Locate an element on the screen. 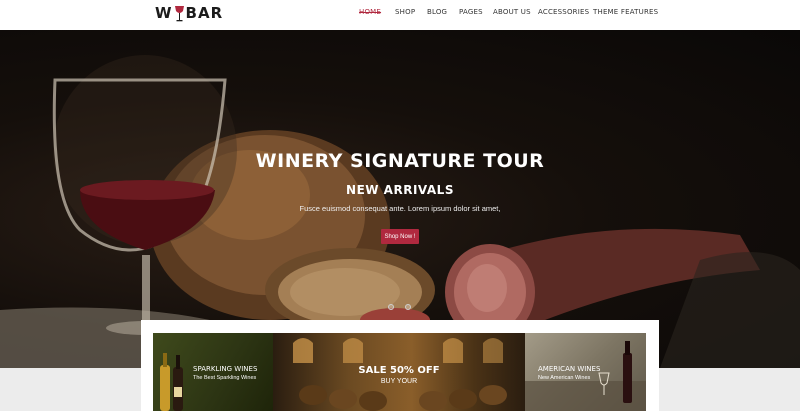 This screenshot has width=800, height=411. banner-2-title: SALE 50% OFF is located at coordinates (399, 370).